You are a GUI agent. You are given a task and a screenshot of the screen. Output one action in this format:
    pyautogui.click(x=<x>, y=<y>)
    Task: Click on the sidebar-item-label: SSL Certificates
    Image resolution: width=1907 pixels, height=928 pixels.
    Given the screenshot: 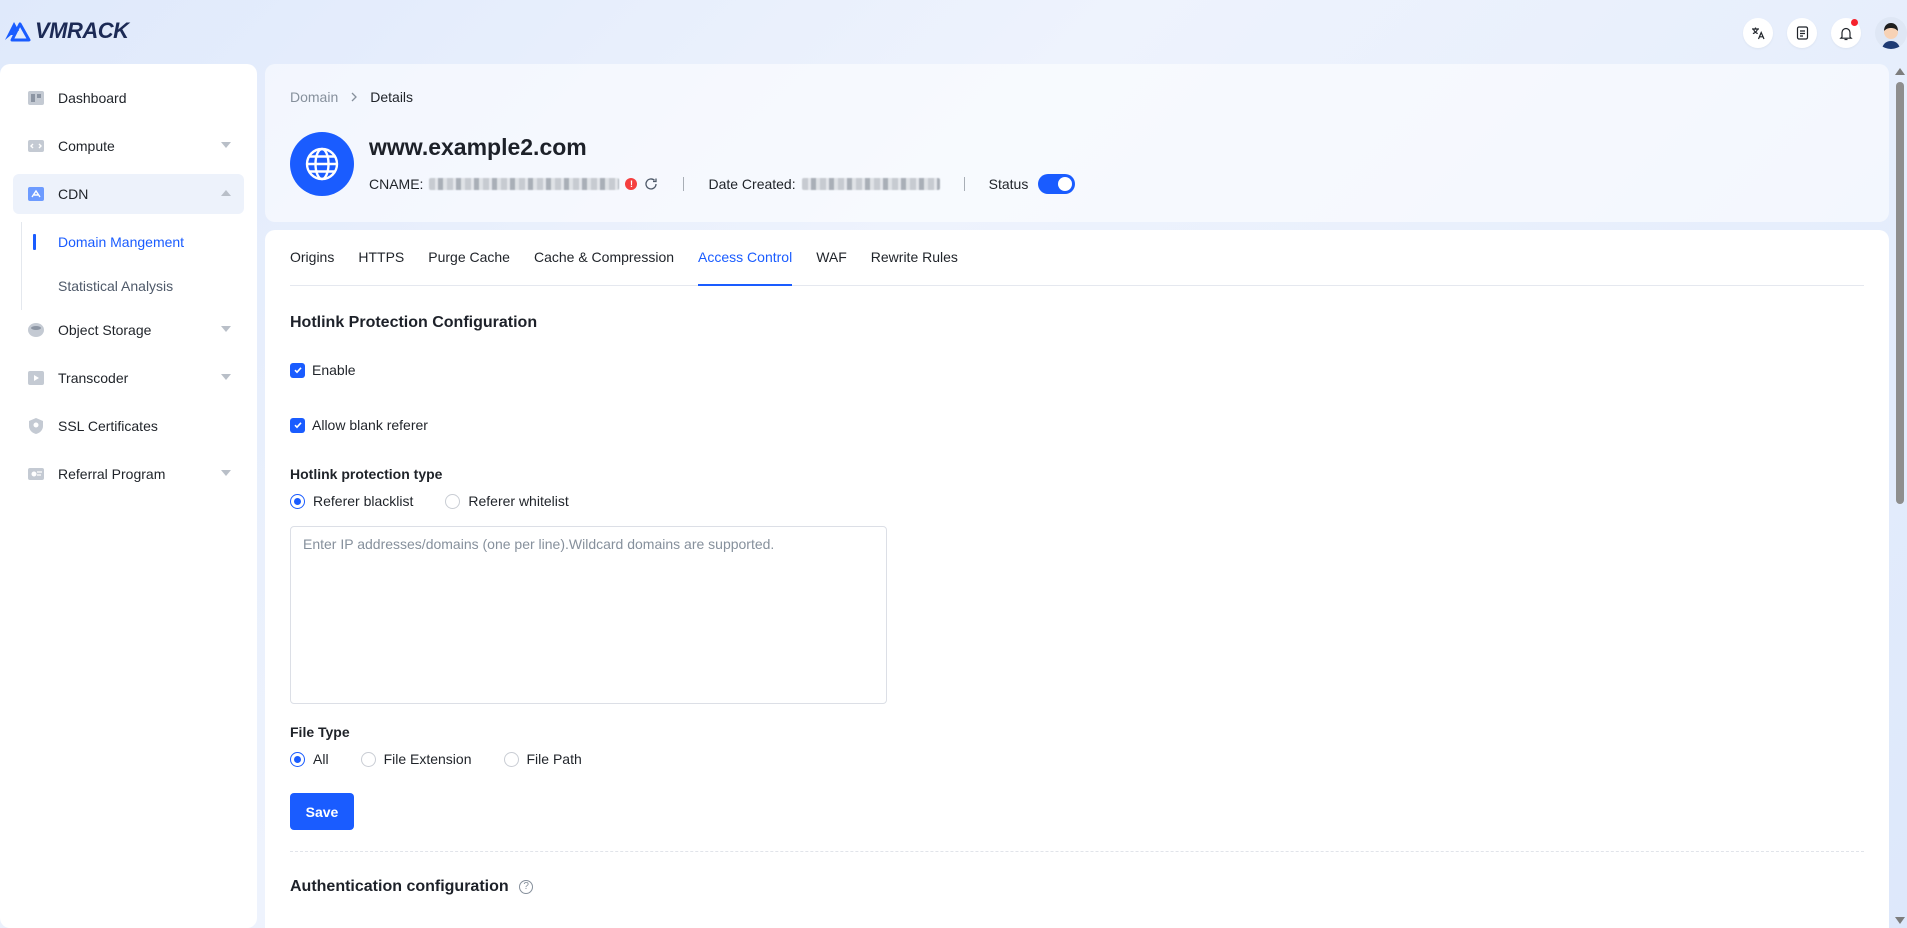 What is the action you would take?
    pyautogui.click(x=108, y=426)
    